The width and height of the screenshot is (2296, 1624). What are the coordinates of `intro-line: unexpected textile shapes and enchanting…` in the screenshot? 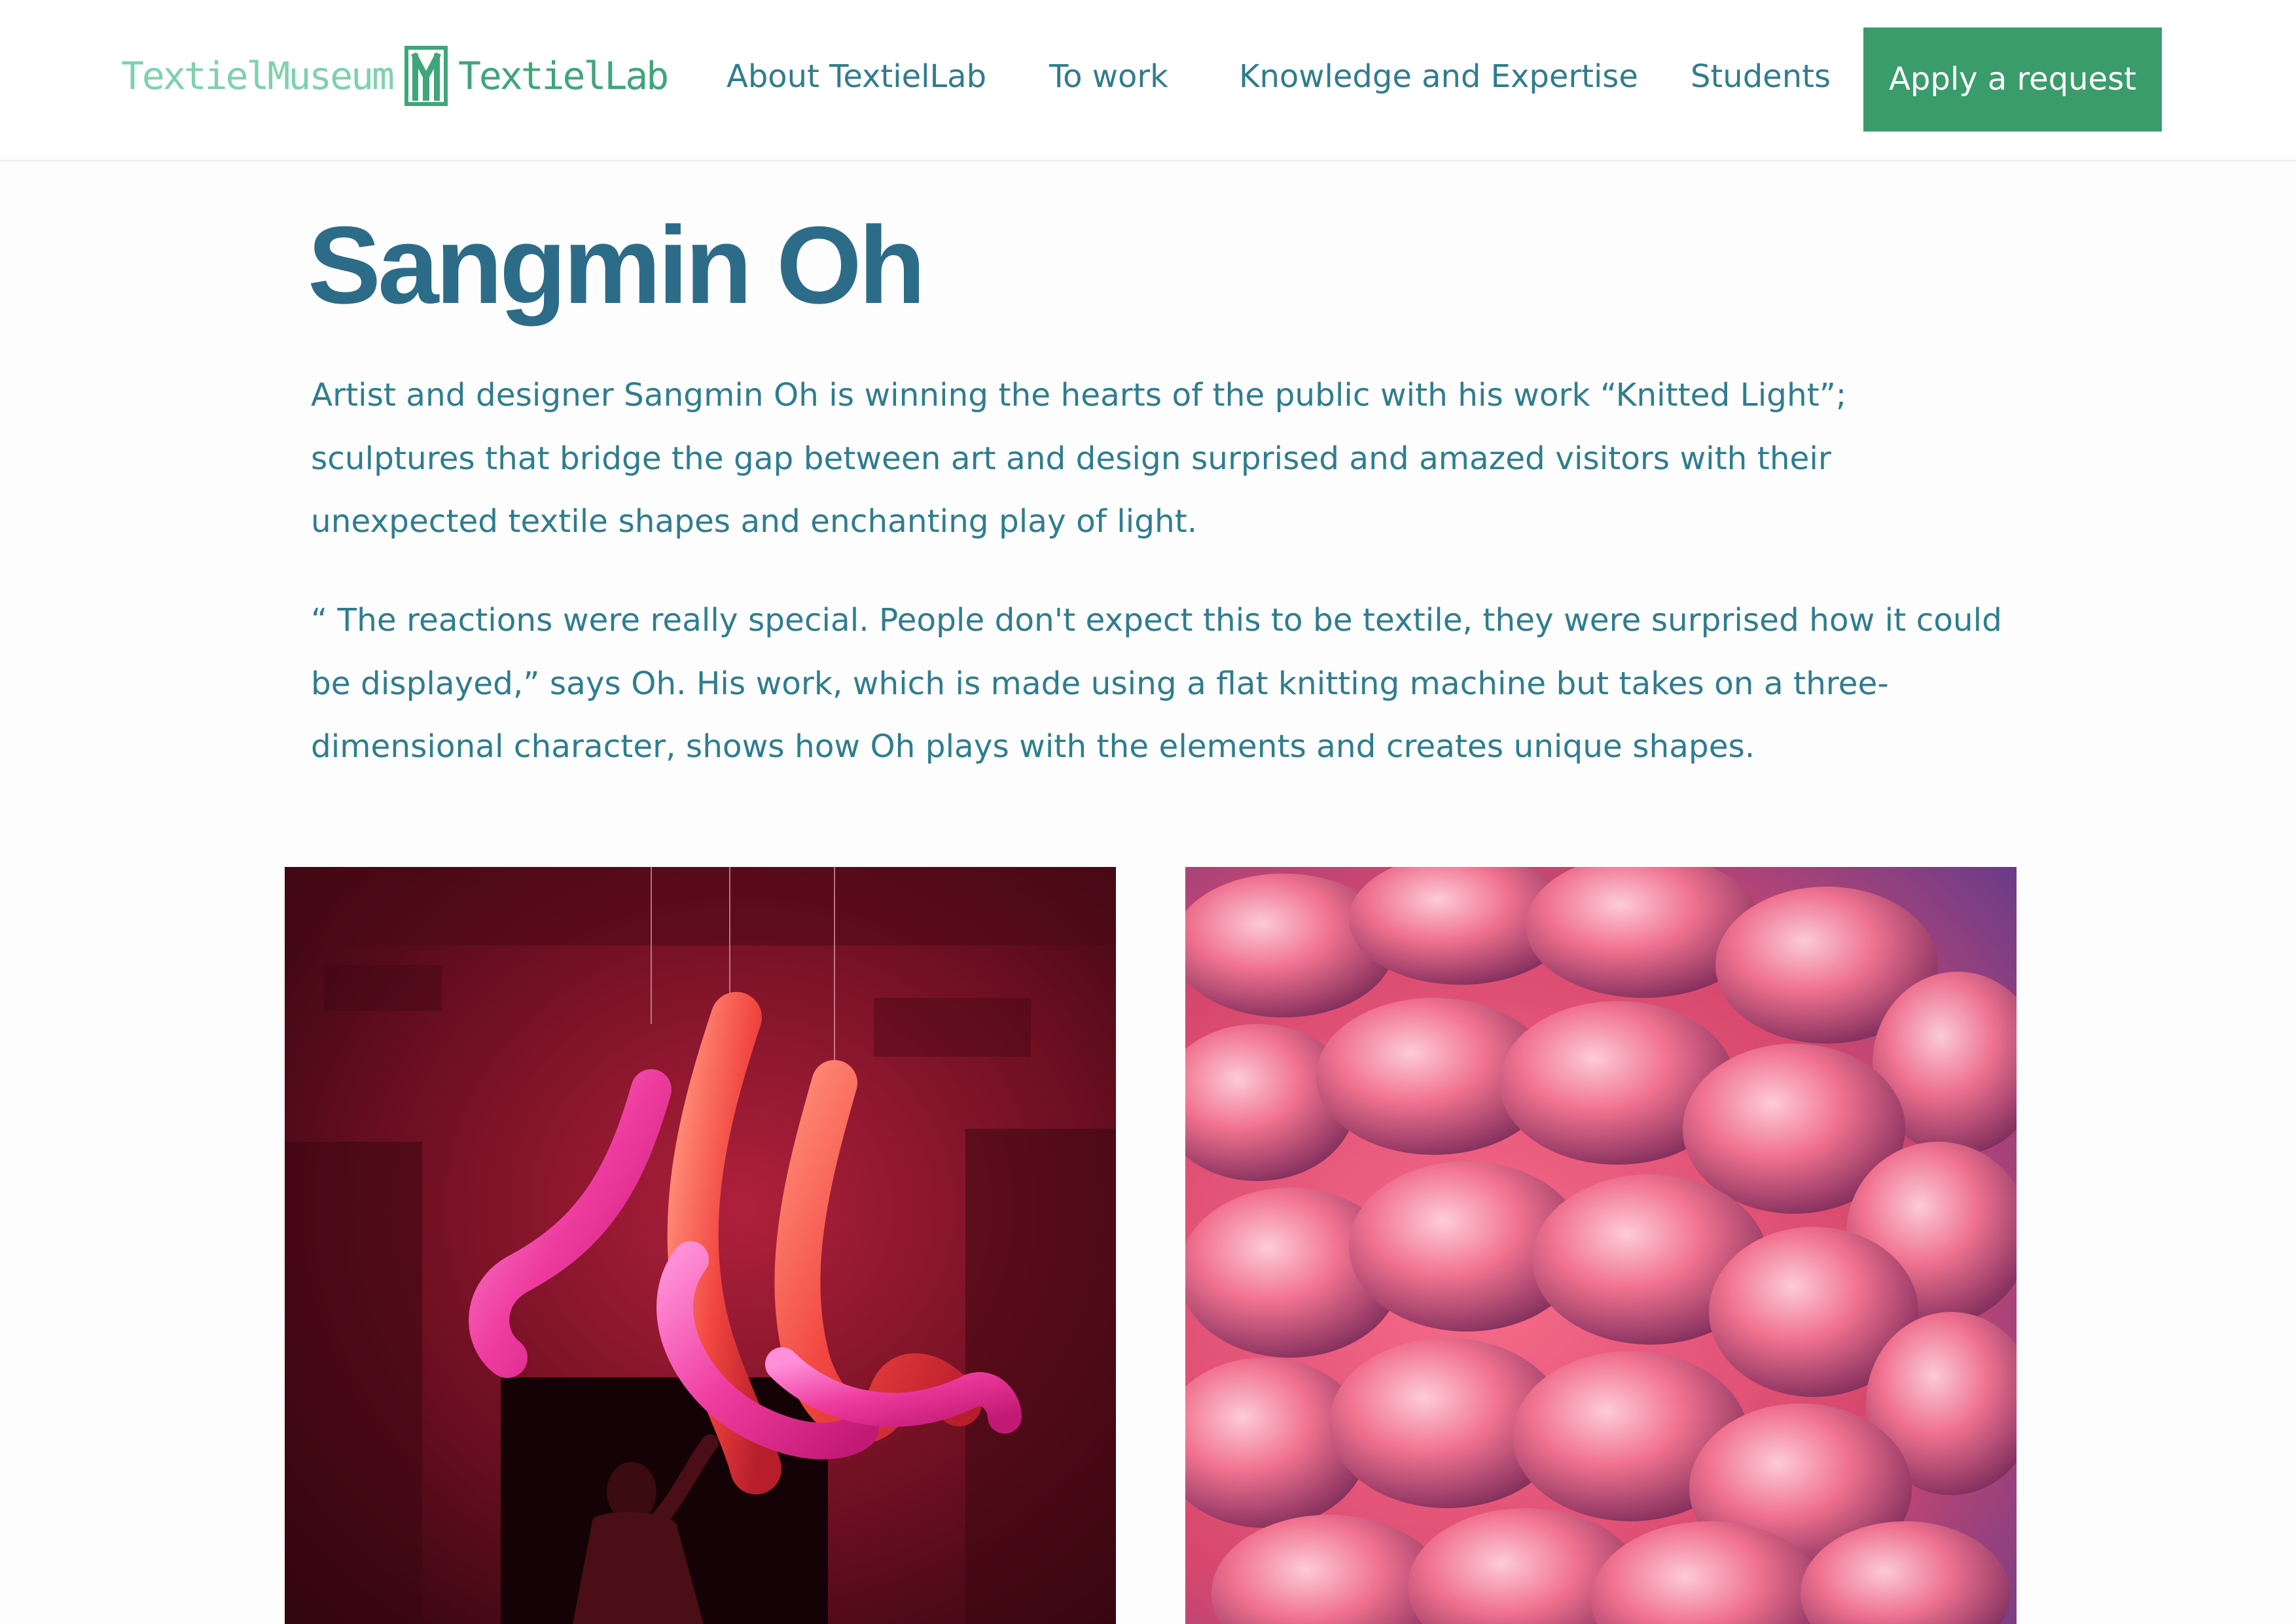 It's located at (754, 521).